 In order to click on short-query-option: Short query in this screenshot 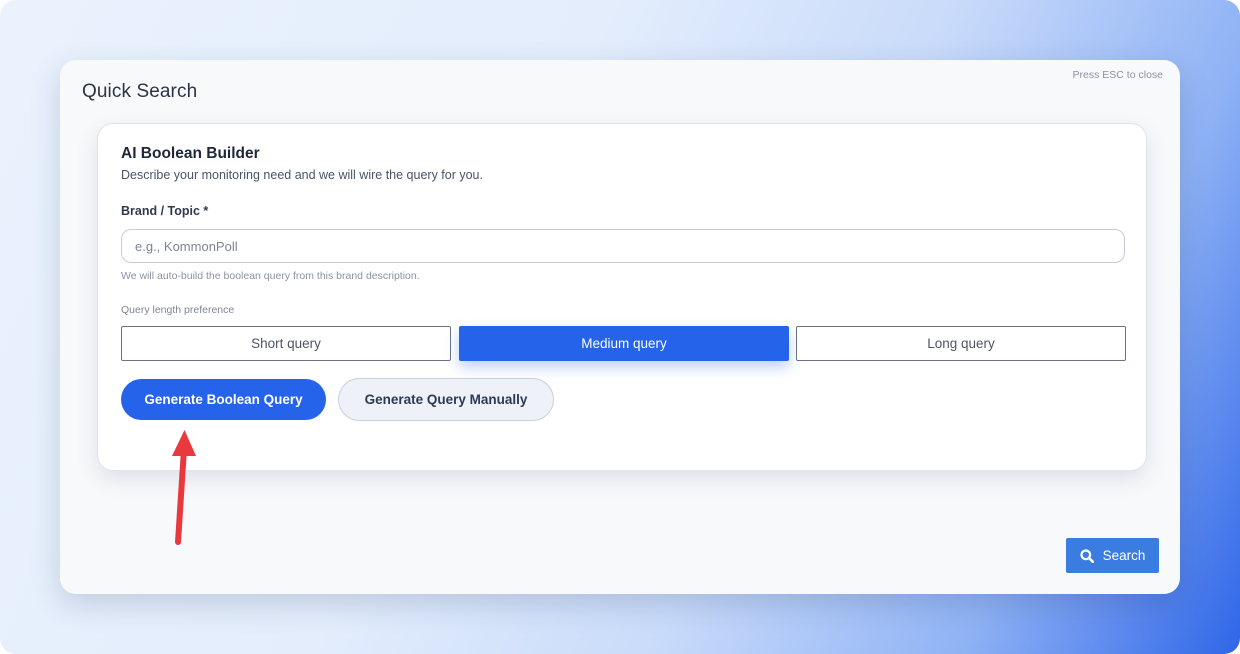, I will do `click(286, 343)`.